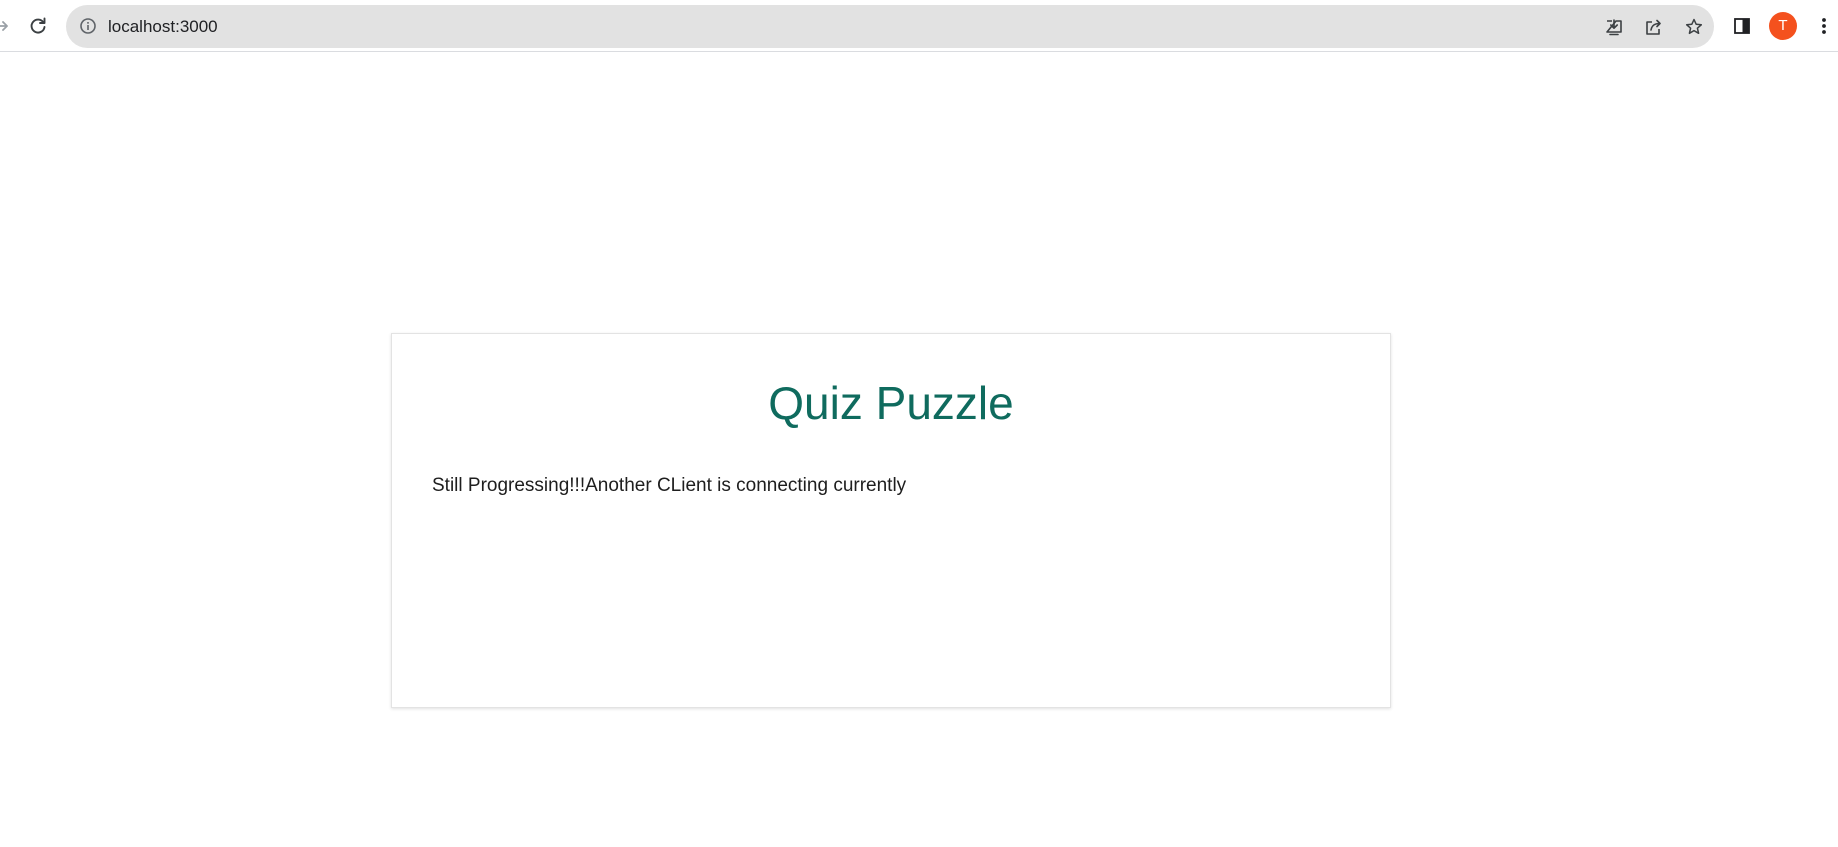 The image size is (1838, 847). I want to click on browser-menu-button, so click(1824, 26).